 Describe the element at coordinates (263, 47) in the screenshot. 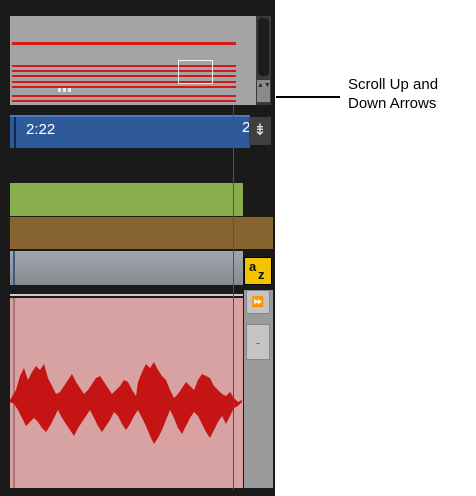

I see `scrollbar-thumb` at that location.